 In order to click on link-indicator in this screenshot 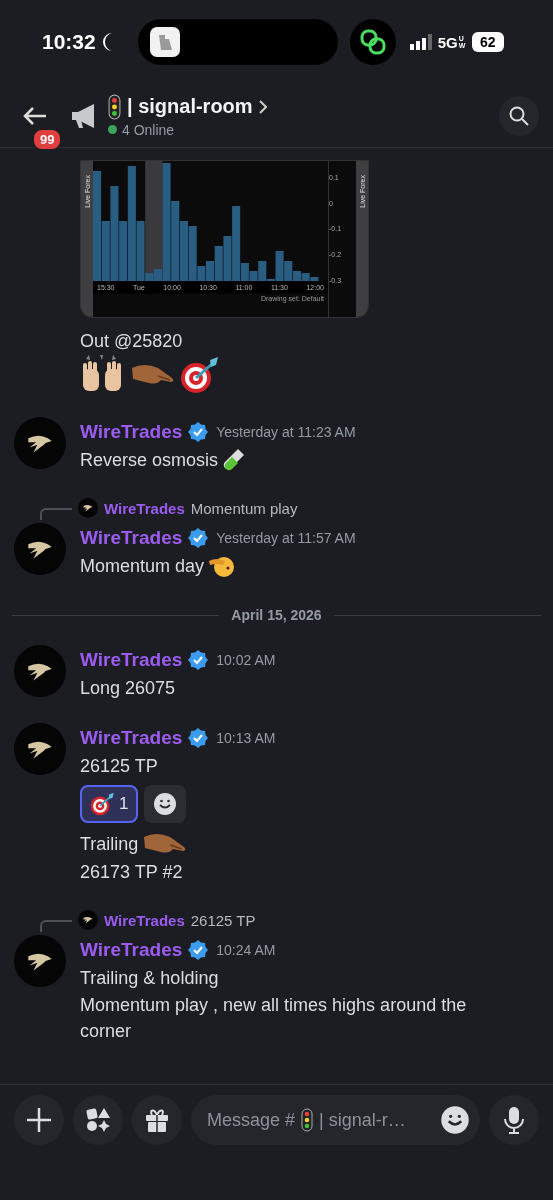, I will do `click(372, 42)`.